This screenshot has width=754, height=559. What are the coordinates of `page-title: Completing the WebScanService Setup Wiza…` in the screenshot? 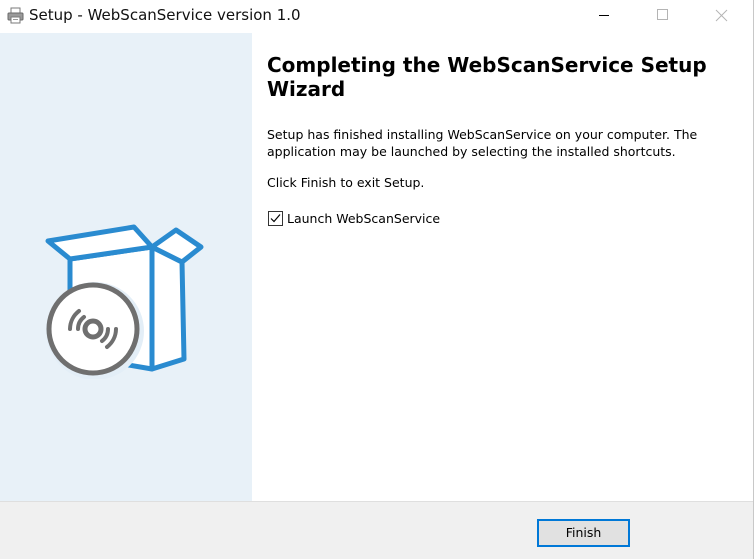 It's located at (487, 77).